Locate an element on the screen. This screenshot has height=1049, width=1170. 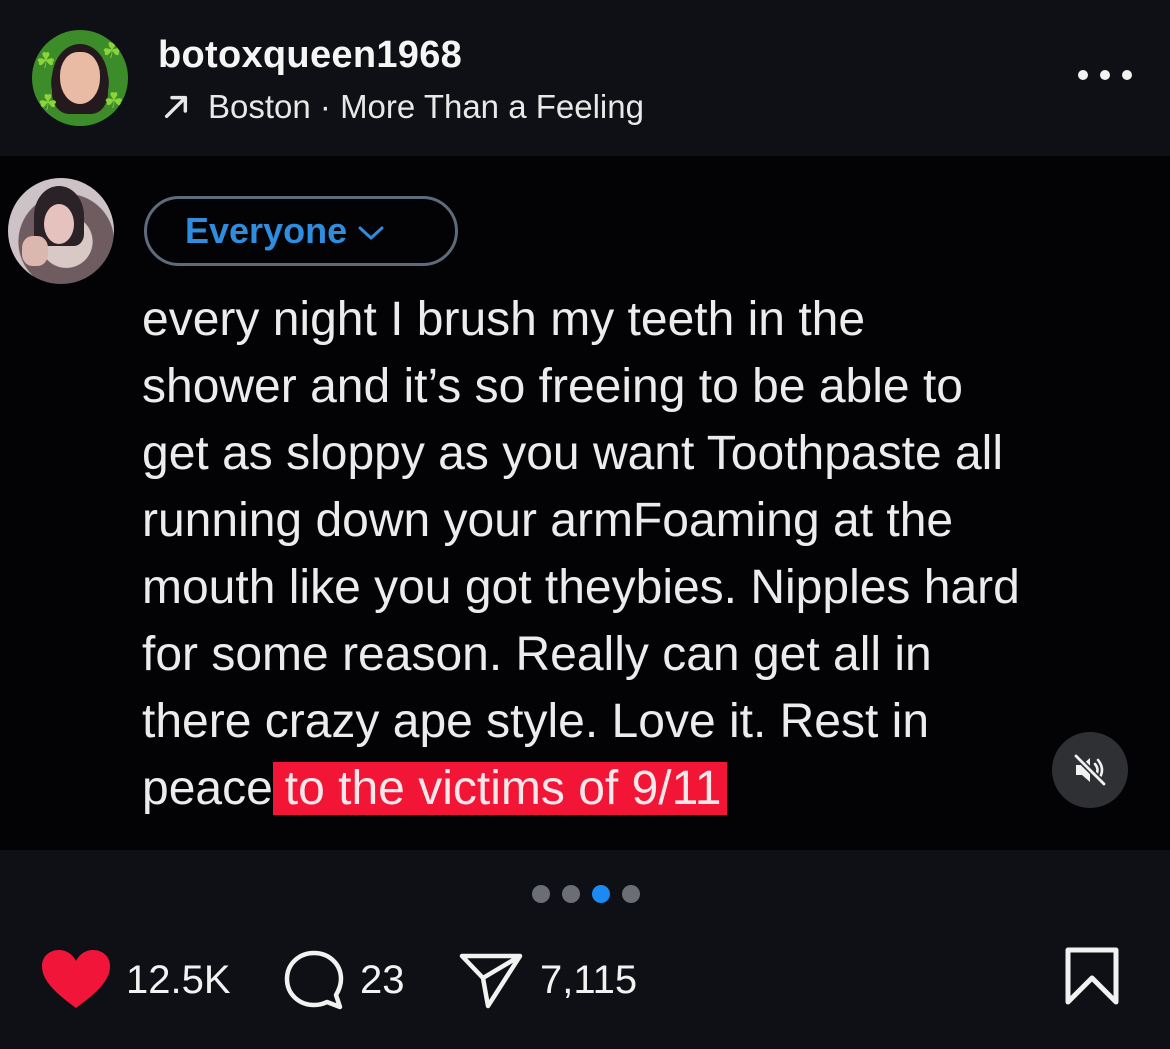
music-attribution: Boston · More Than a Feeling is located at coordinates (402, 107).